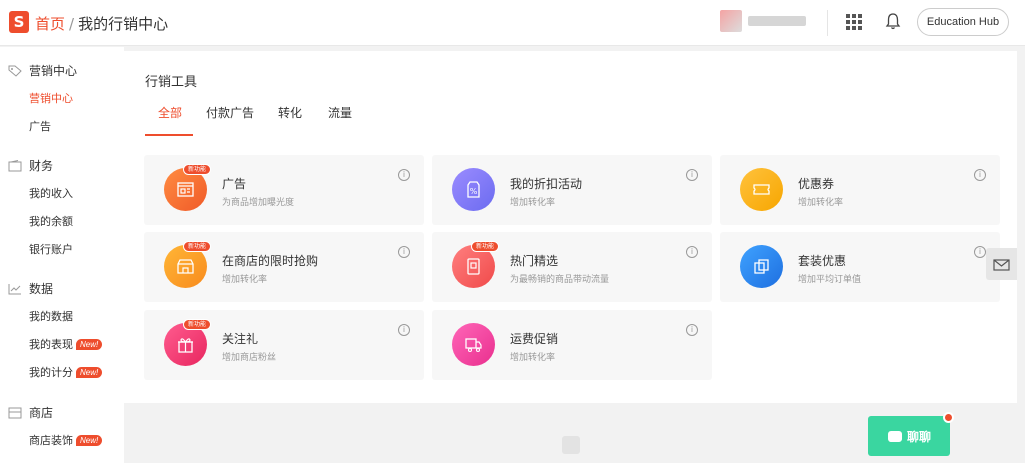 The height and width of the screenshot is (463, 1025). Describe the element at coordinates (340, 120) in the screenshot. I see `tab-traffic: 流量` at that location.